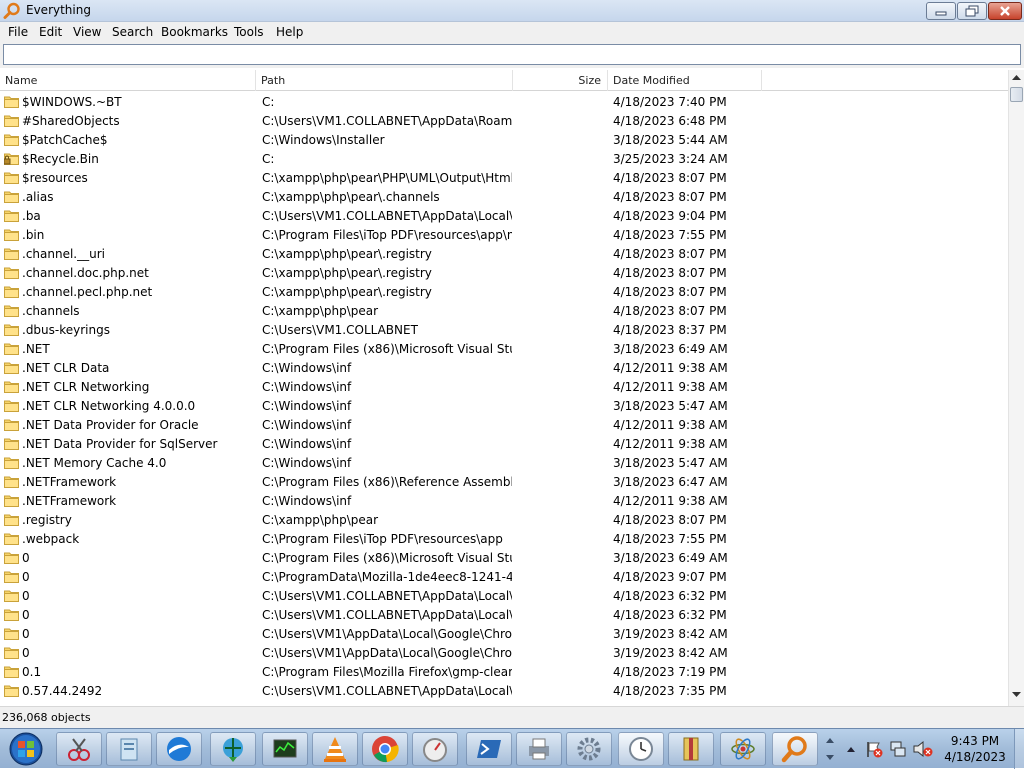 The width and height of the screenshot is (1024, 769). What do you see at coordinates (1019, 749) in the screenshot?
I see `show-desktop-button` at bounding box center [1019, 749].